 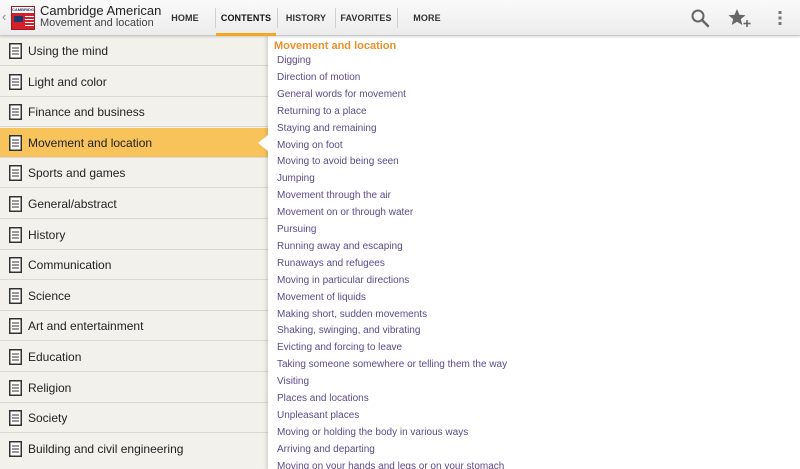 What do you see at coordinates (263, 143) in the screenshot?
I see `selection-pointer` at bounding box center [263, 143].